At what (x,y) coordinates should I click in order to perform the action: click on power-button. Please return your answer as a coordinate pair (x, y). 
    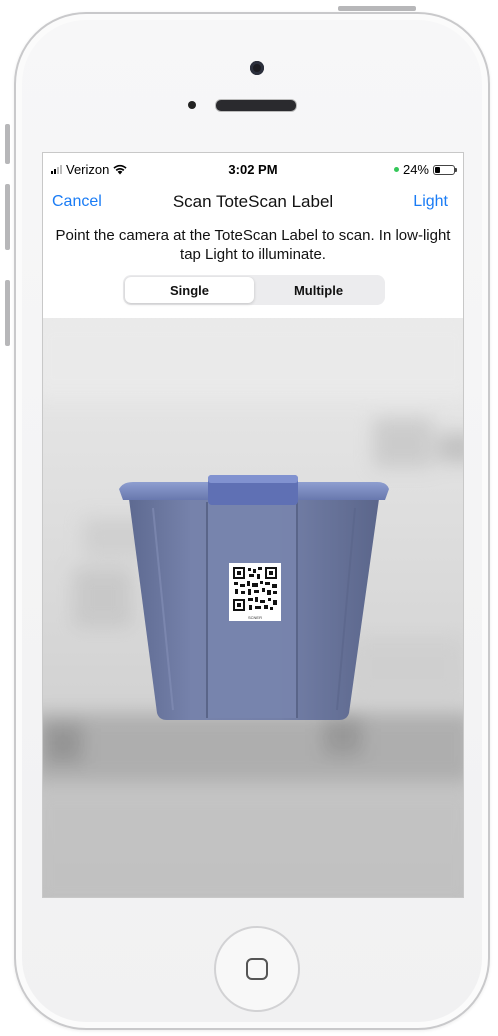
    Looking at the image, I should click on (377, 8).